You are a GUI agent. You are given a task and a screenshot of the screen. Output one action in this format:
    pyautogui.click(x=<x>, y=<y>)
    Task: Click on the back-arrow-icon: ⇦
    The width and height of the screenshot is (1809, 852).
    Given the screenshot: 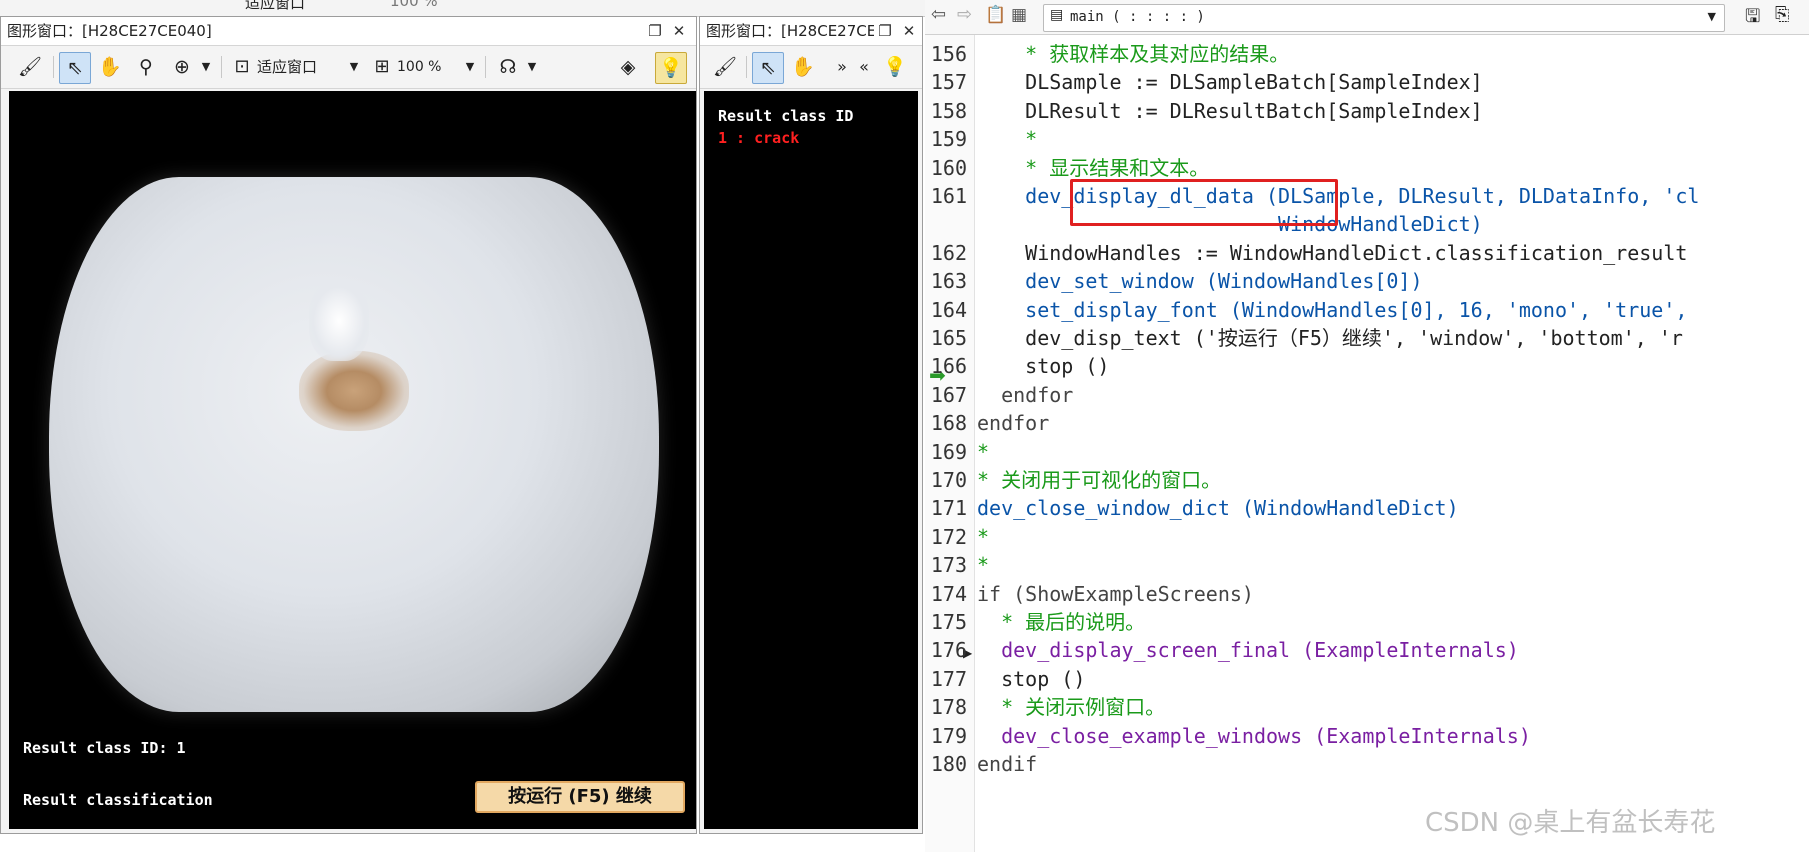 What is the action you would take?
    pyautogui.click(x=938, y=14)
    